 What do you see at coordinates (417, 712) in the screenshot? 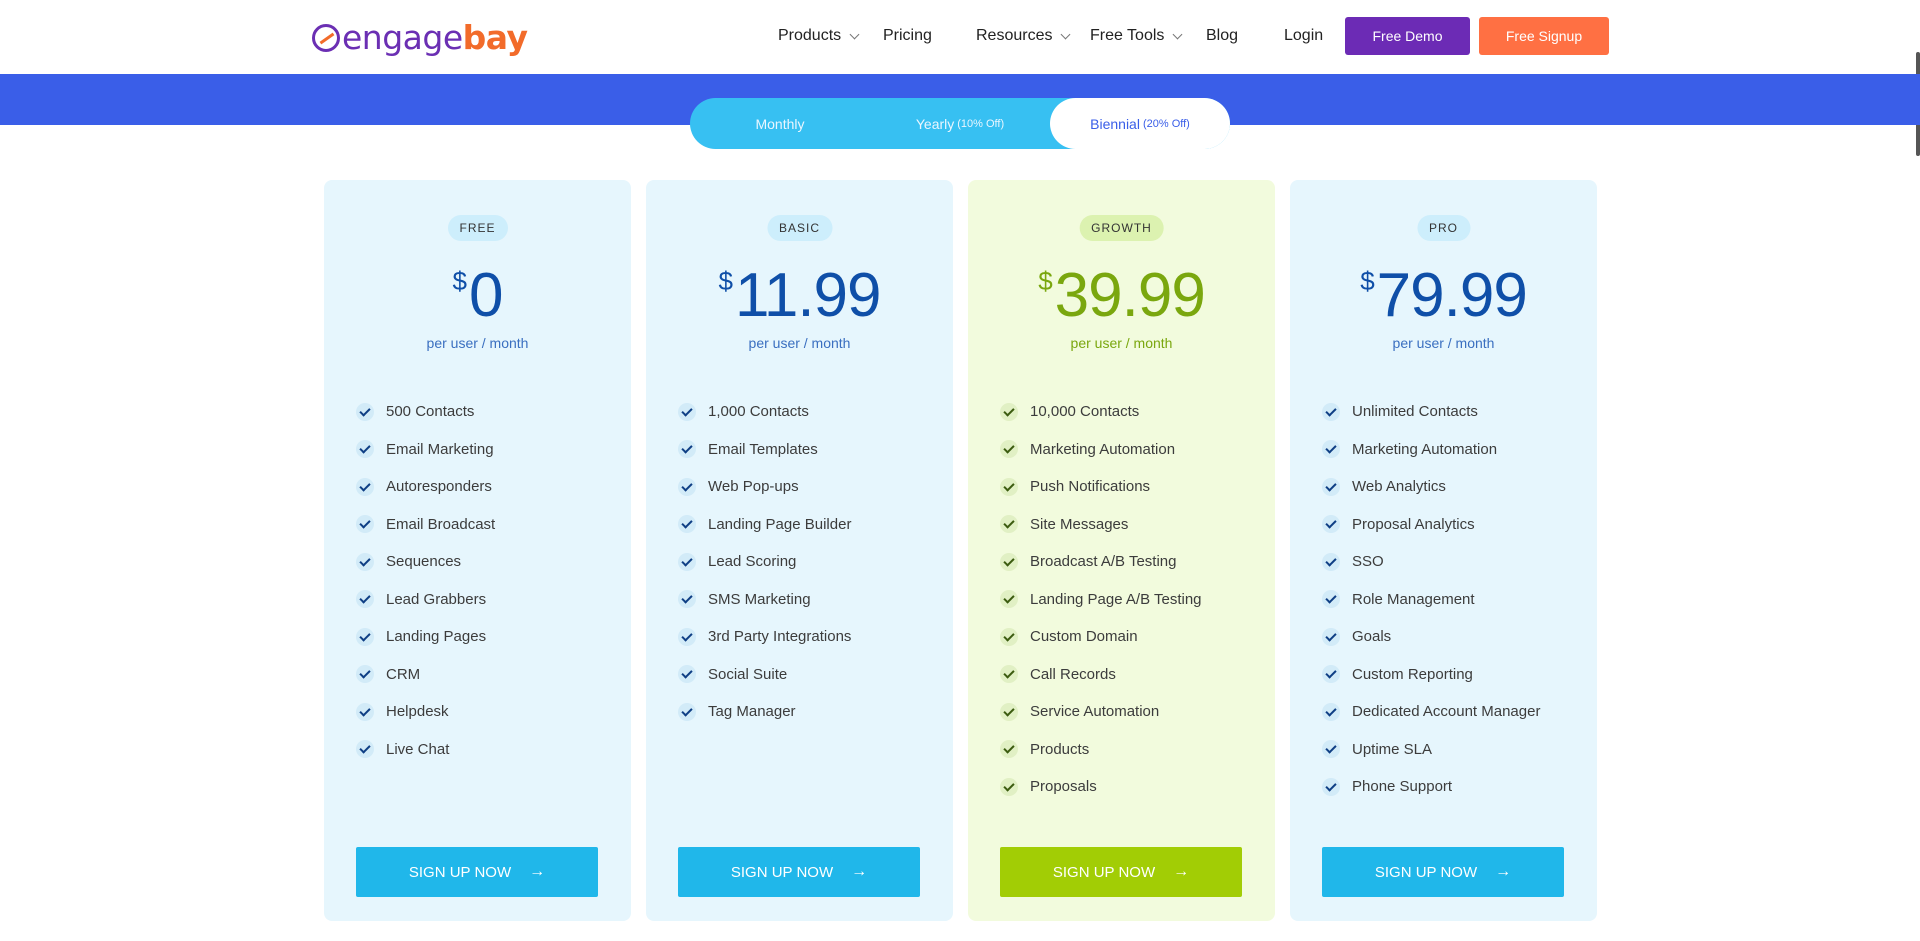
I see `feature-label: Helpdesk` at bounding box center [417, 712].